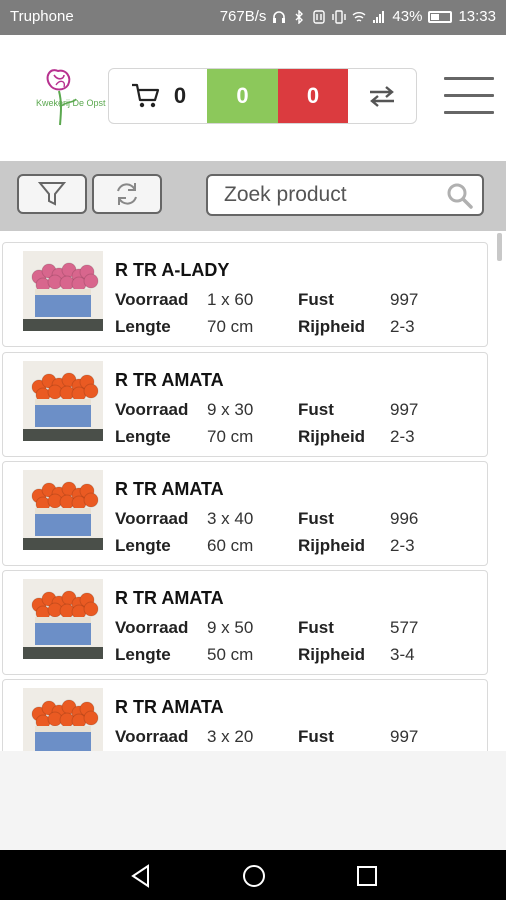  I want to click on app-header: Kwekerij De Opst 0 0 0, so click(253, 98).